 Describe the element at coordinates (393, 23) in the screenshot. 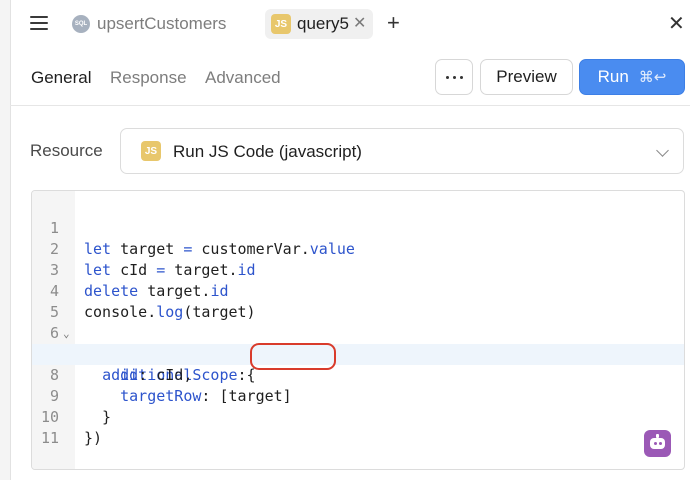

I see `add-tab-icon: +` at that location.